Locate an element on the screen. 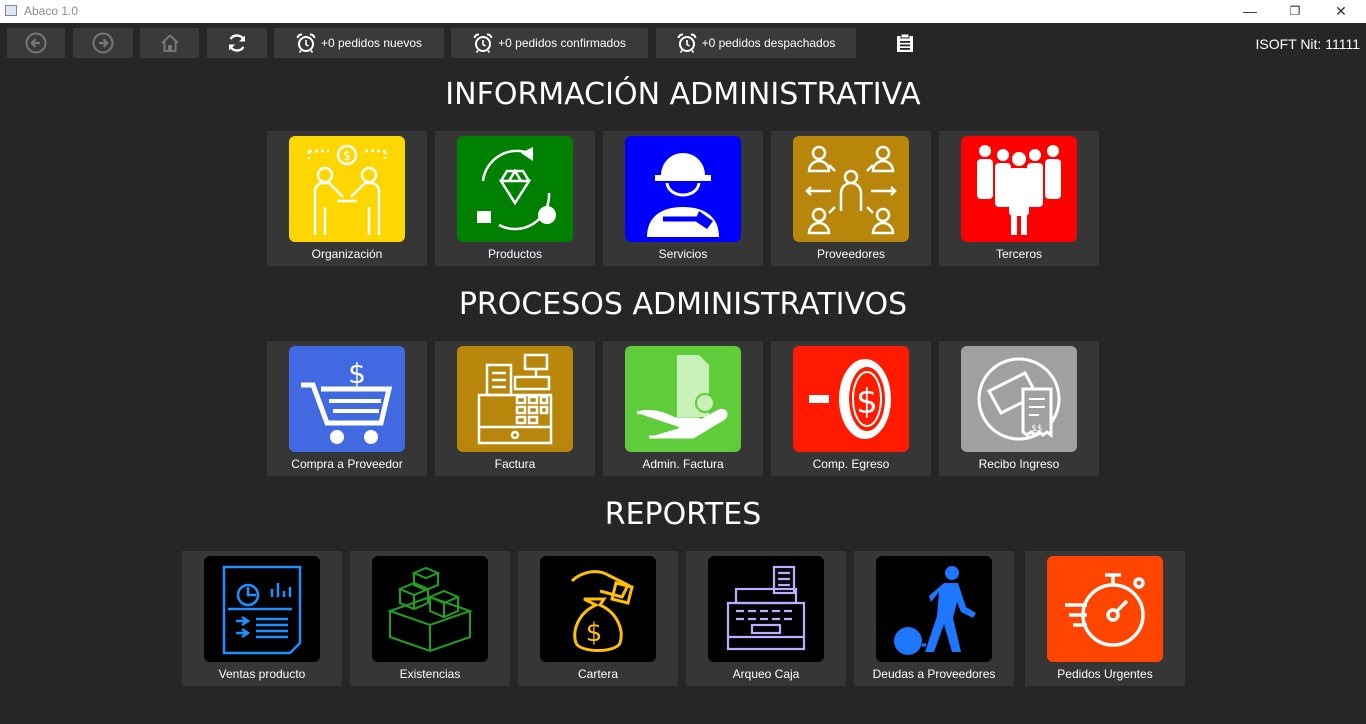 The height and width of the screenshot is (724, 1366). minimize-button: — is located at coordinates (1250, 11).